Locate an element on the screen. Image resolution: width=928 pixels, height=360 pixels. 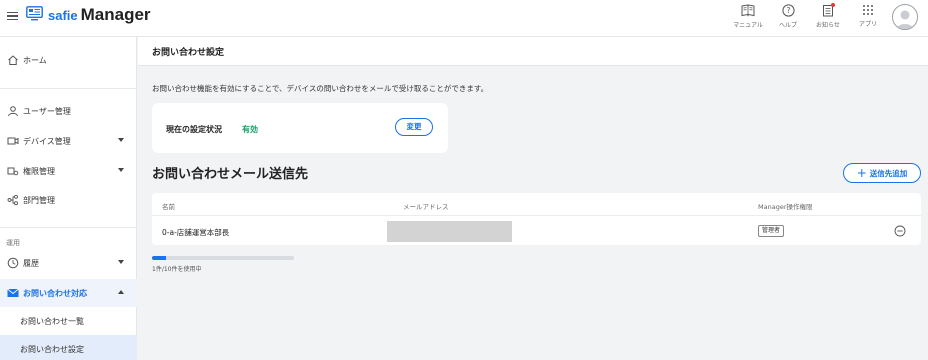
manual-icon is located at coordinates (748, 10).